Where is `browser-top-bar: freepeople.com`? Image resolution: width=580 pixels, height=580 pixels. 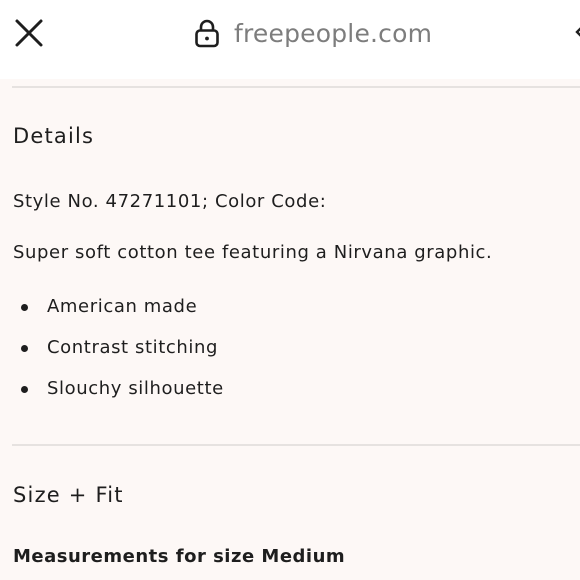 browser-top-bar: freepeople.com is located at coordinates (290, 40).